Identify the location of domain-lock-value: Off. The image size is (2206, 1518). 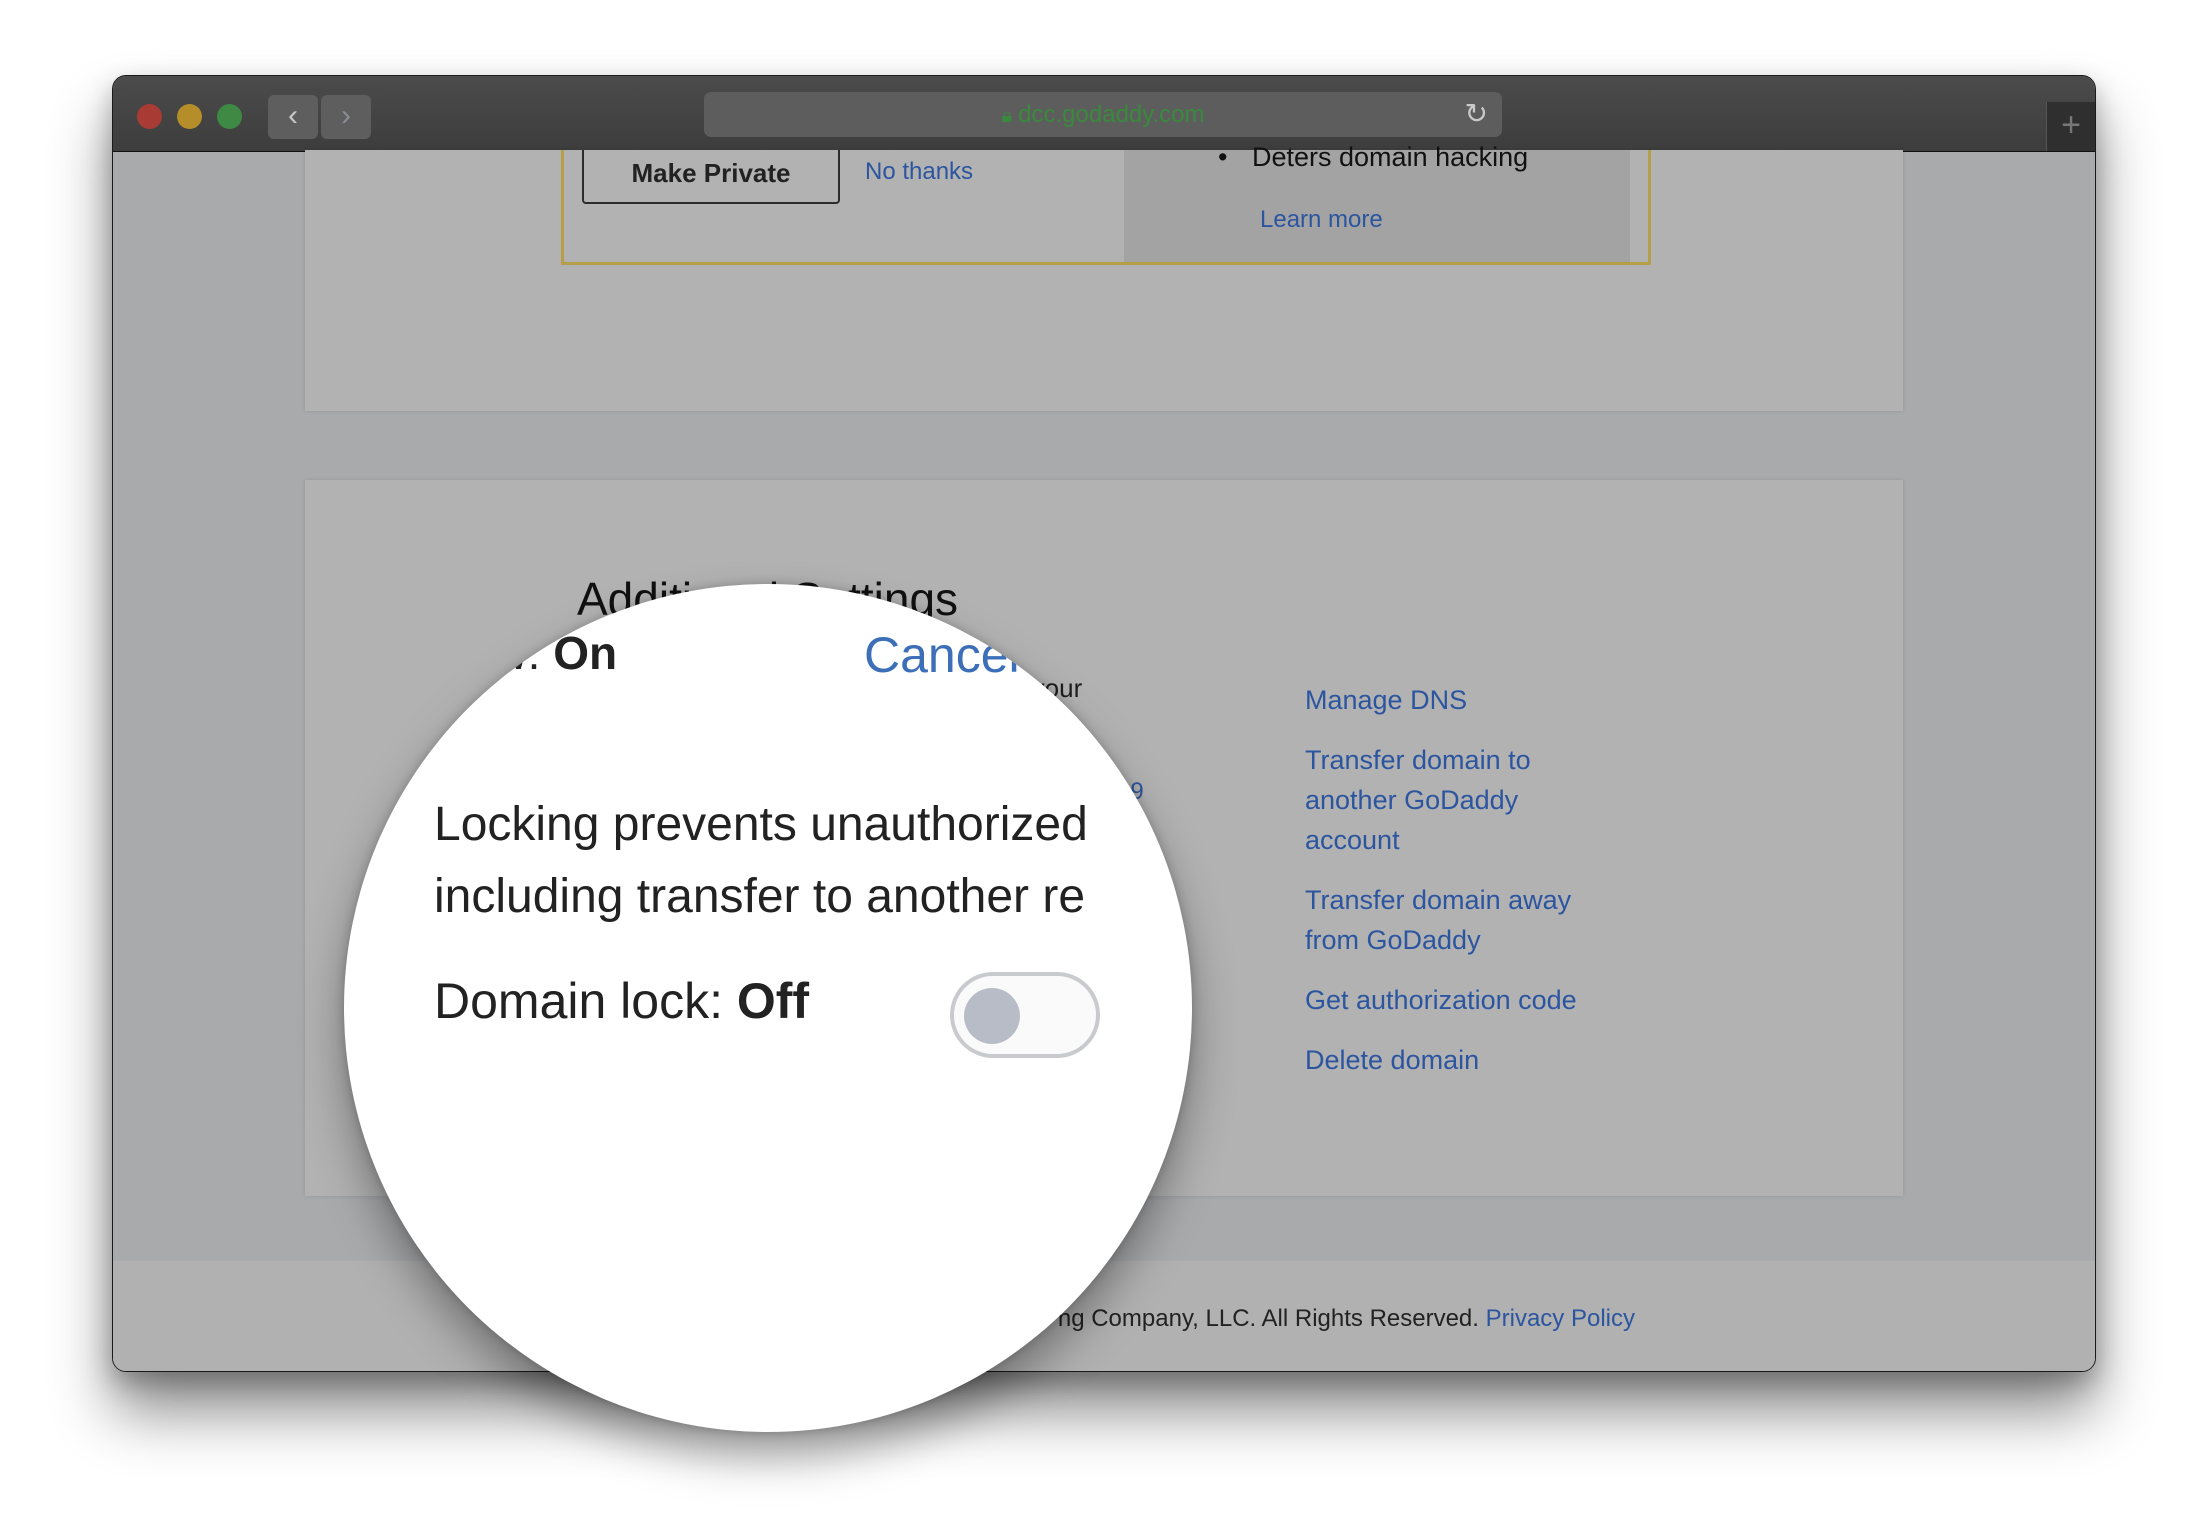
(773, 1001).